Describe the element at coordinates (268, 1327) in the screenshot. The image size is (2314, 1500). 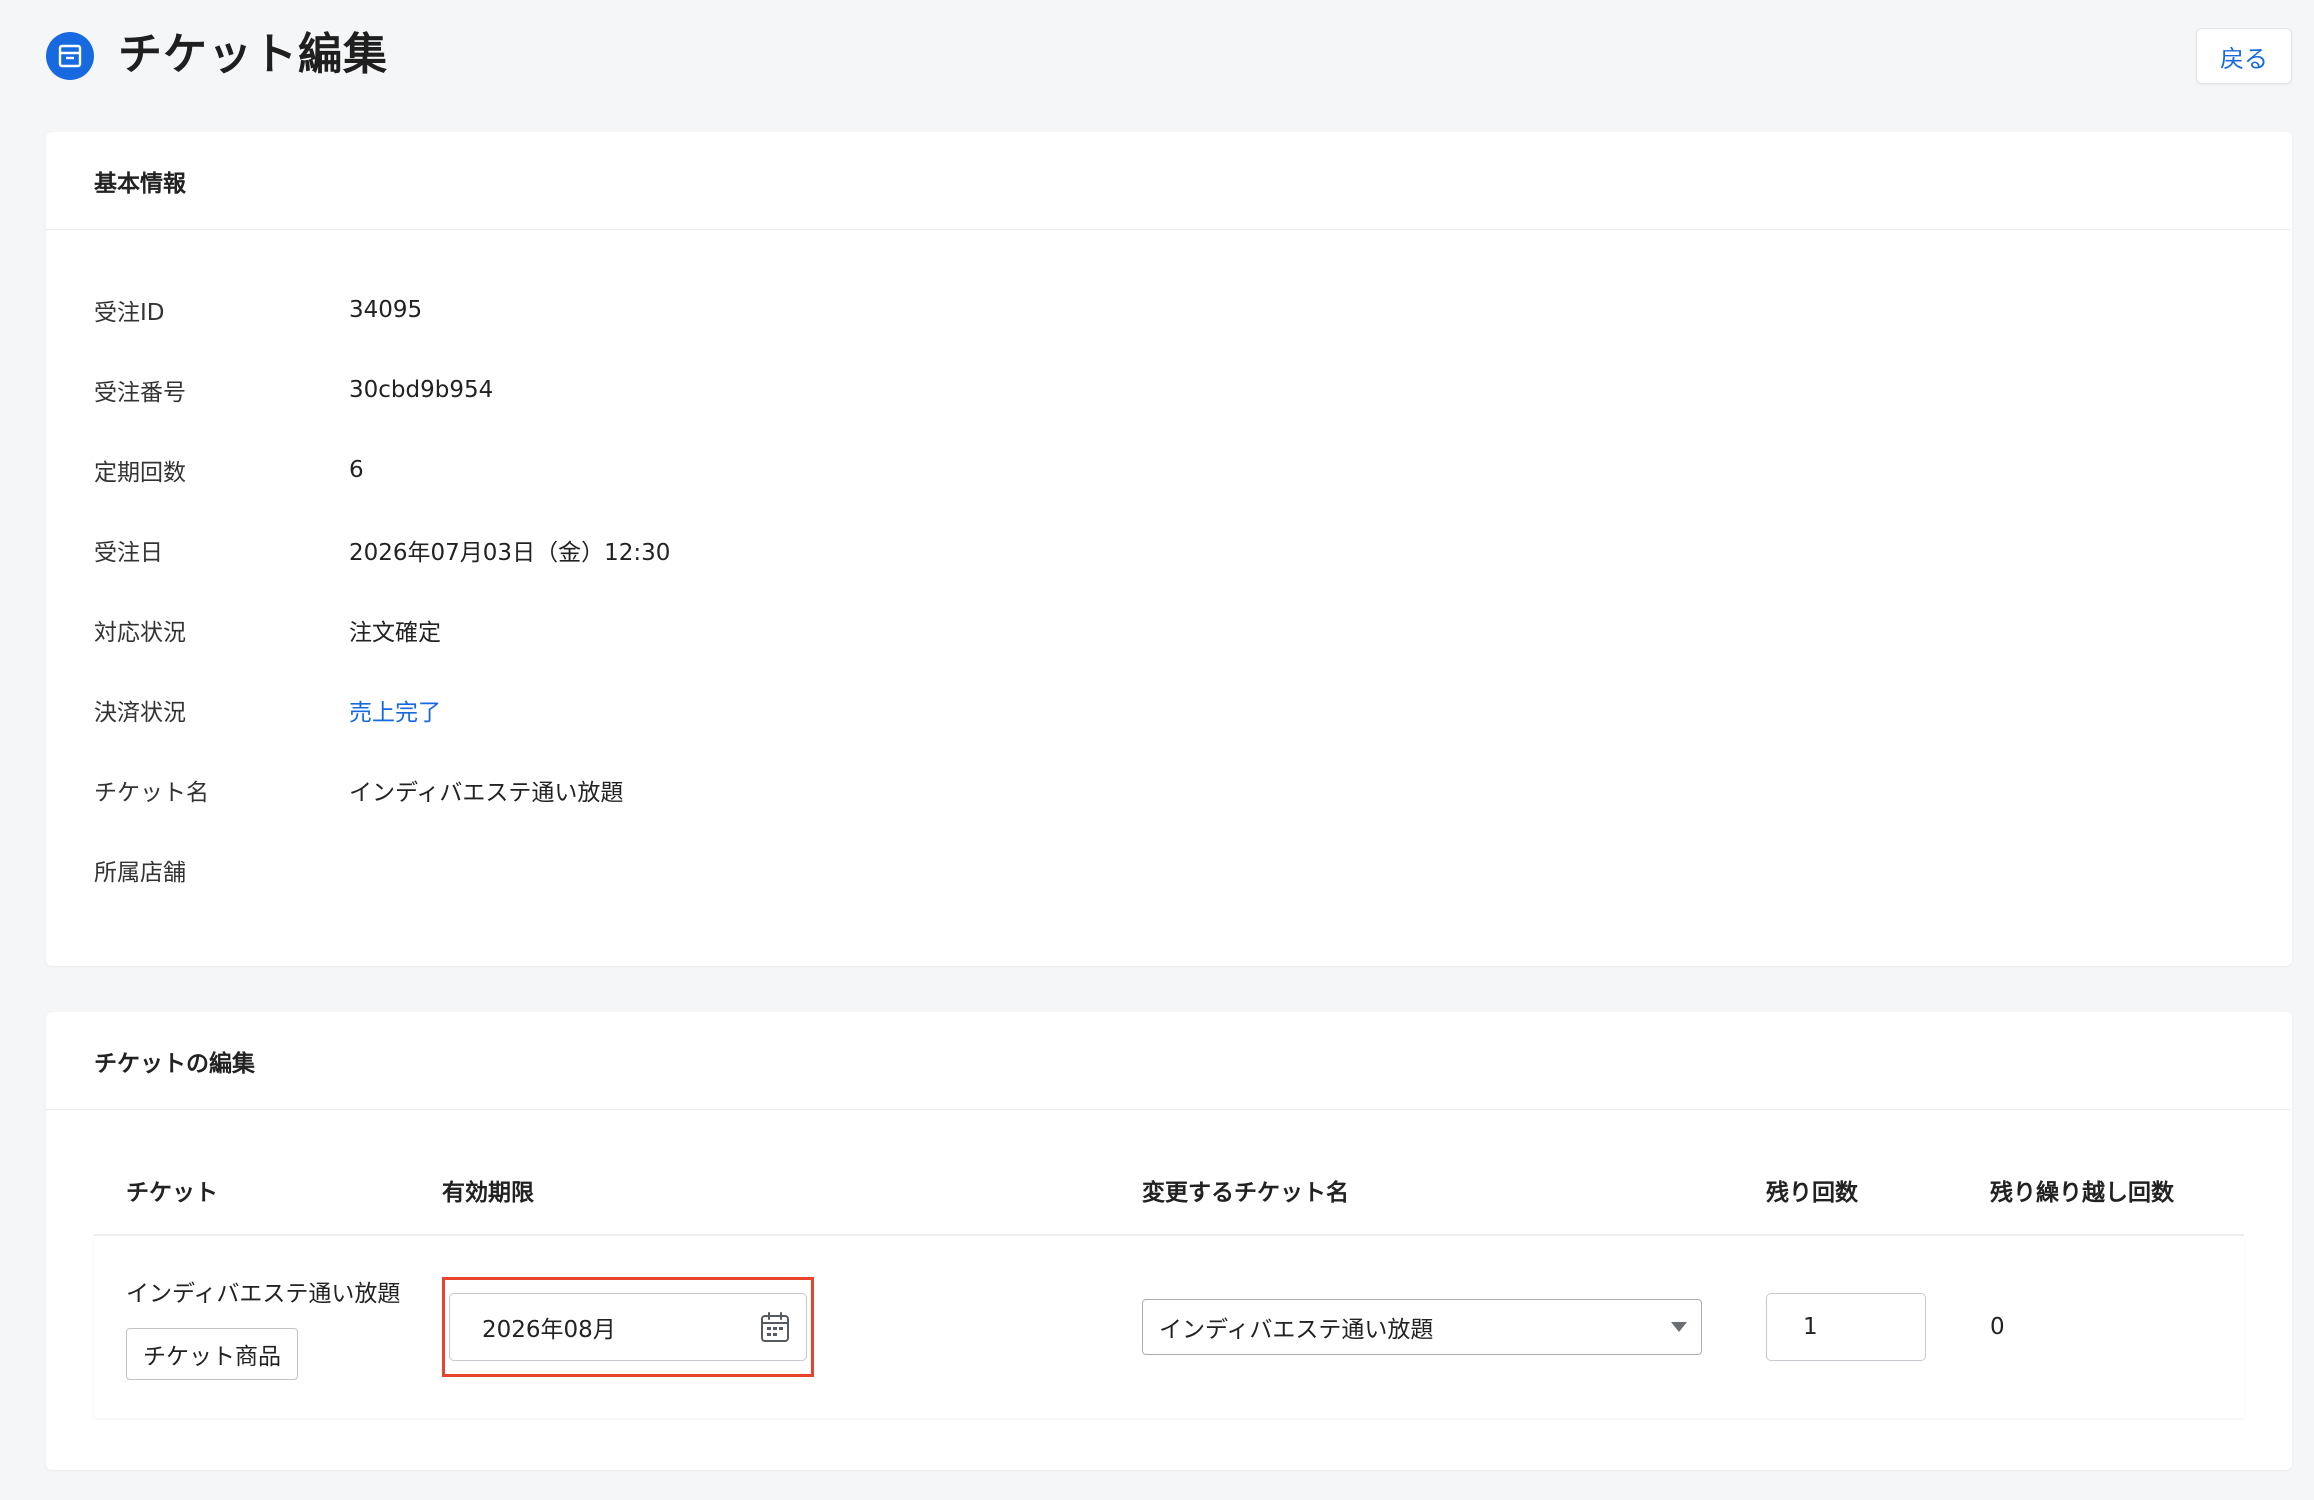
I see `ticket-cell: インディバエステ通い放題 チケット商品` at that location.